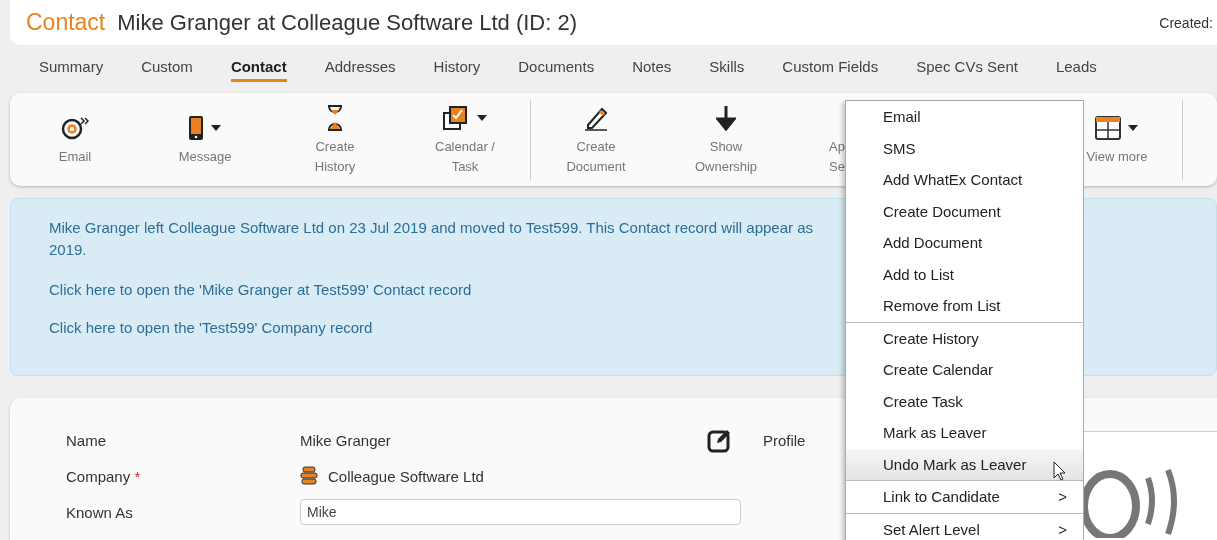 The image size is (1217, 540). Describe the element at coordinates (1186, 22) in the screenshot. I see `created-label: Created:` at that location.